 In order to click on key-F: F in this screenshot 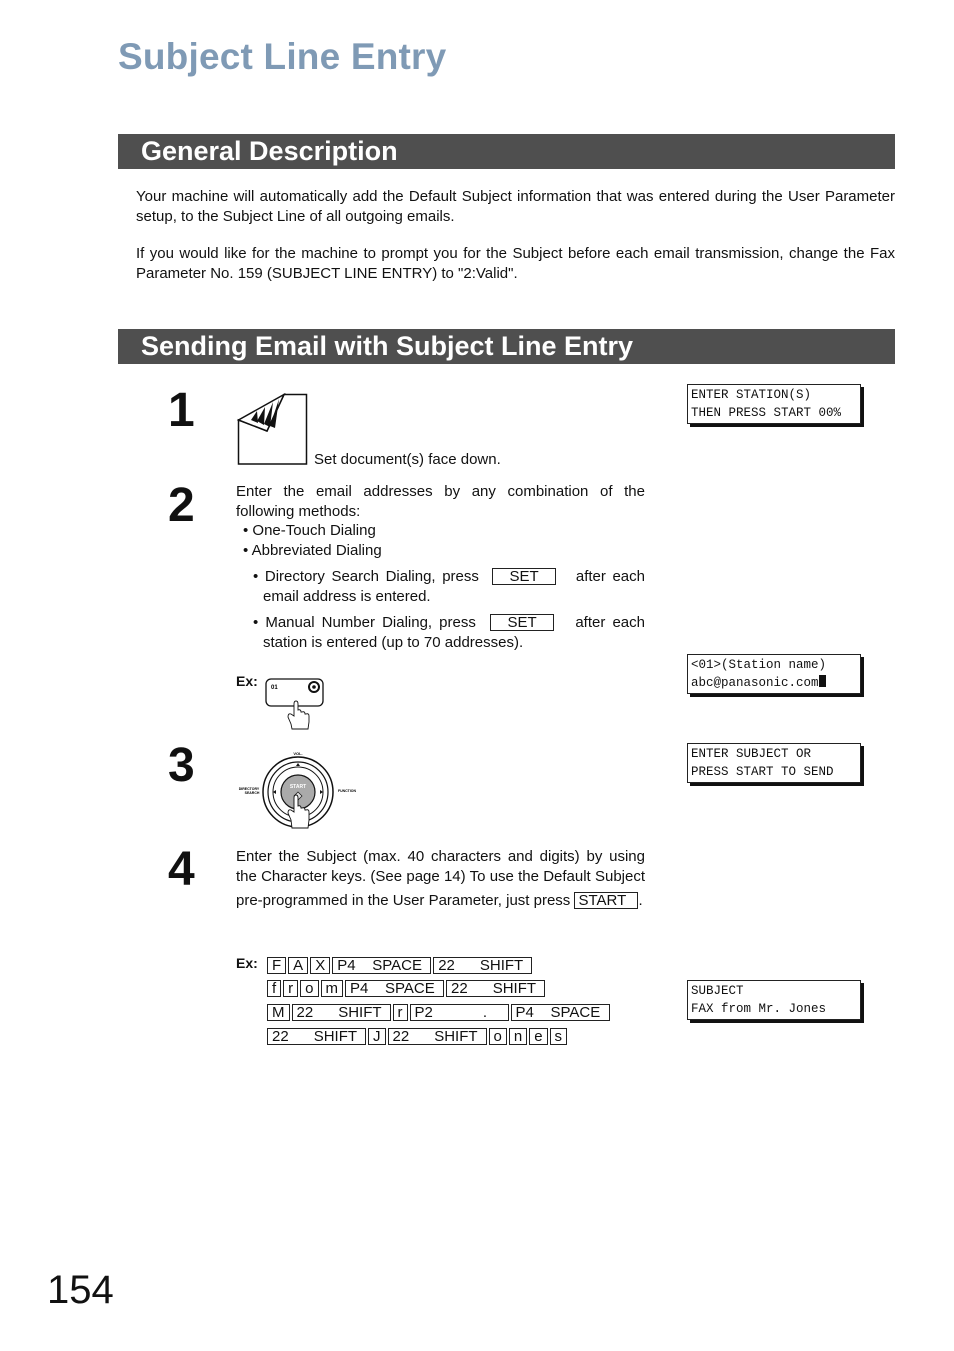, I will do `click(277, 965)`.